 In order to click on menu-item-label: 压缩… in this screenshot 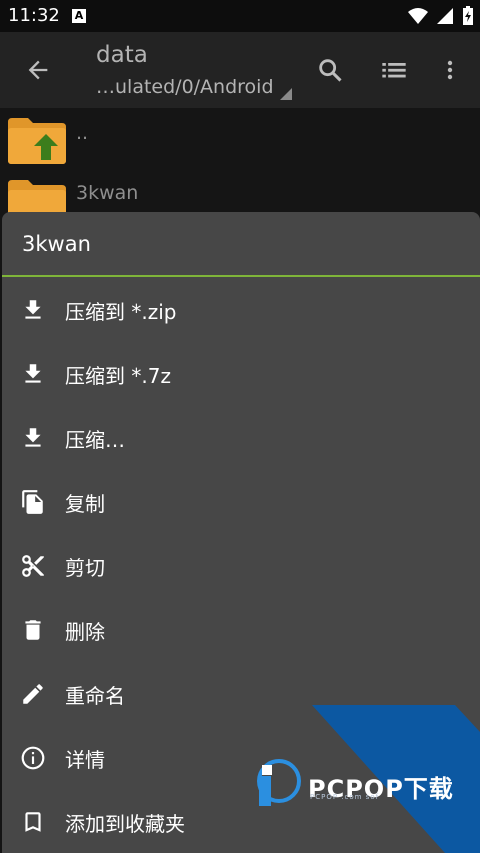, I will do `click(95, 440)`.